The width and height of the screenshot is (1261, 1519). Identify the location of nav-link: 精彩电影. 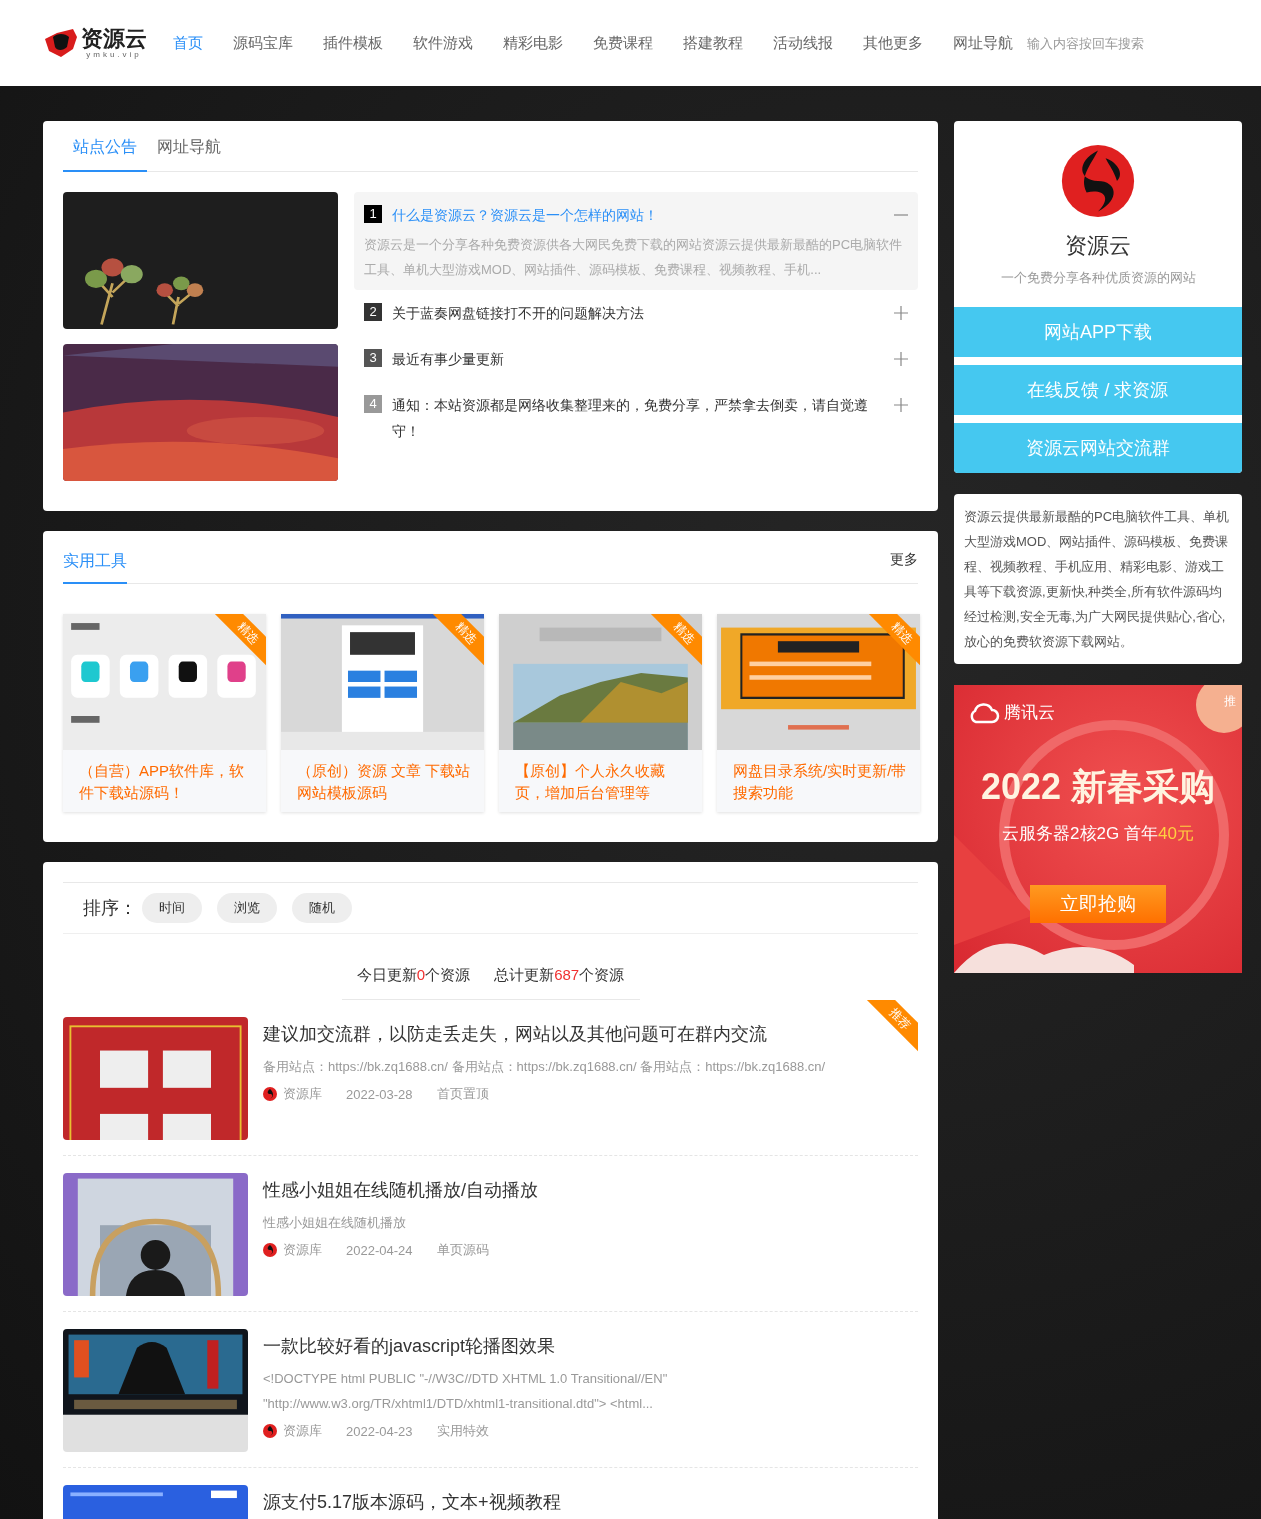
(533, 43).